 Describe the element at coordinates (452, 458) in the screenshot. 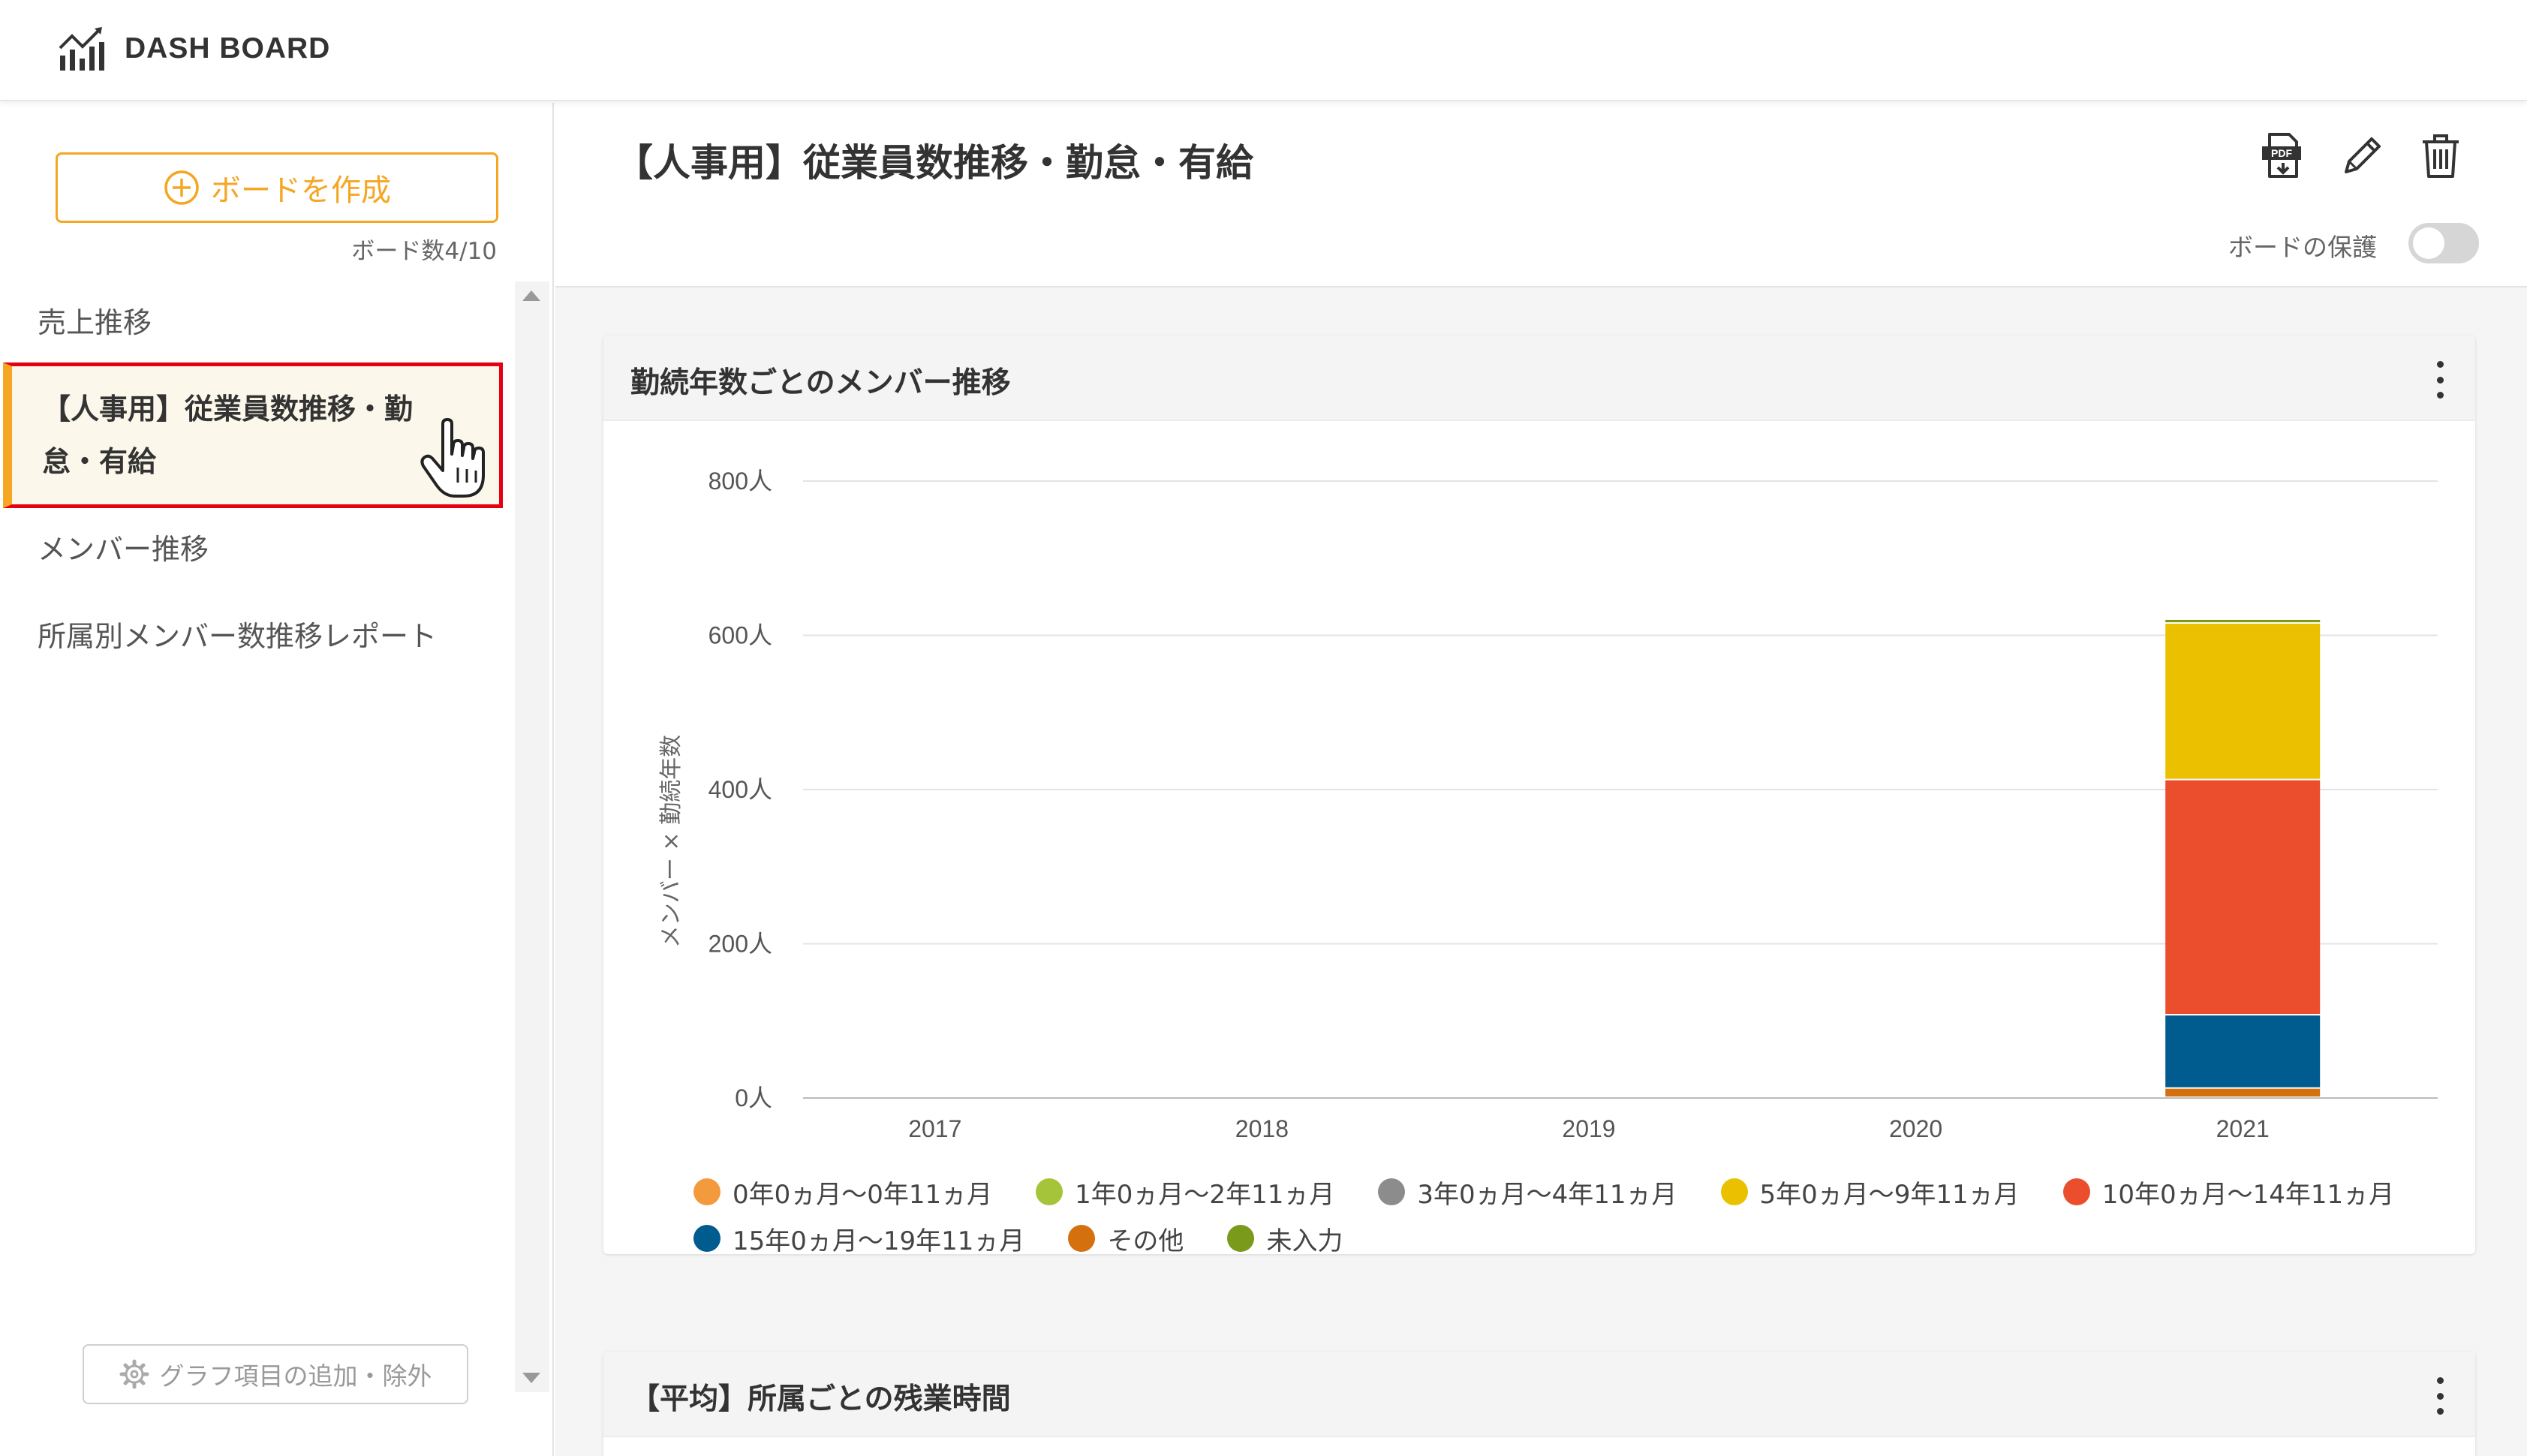

I see `hand-pointer-icon` at that location.